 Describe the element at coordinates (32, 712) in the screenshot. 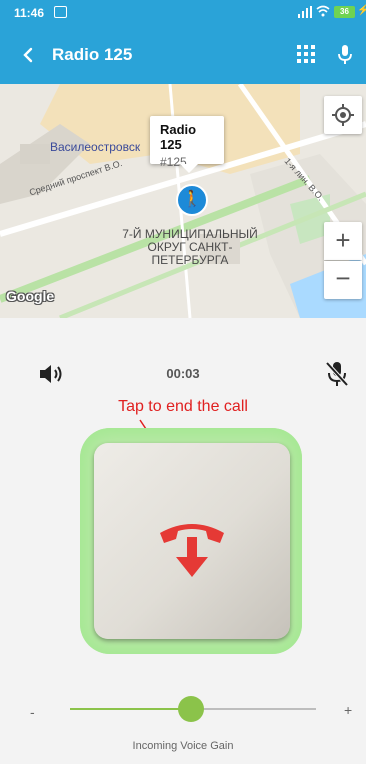

I see `gain-minus-label: -` at that location.